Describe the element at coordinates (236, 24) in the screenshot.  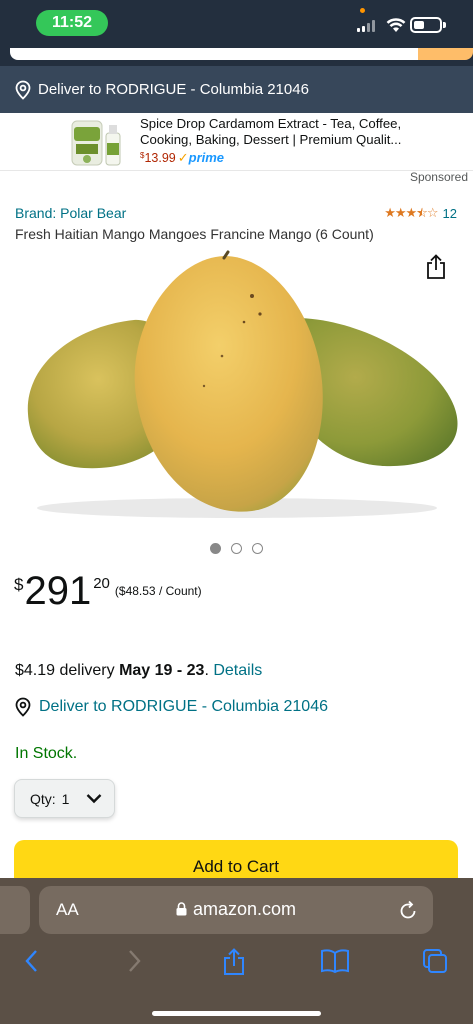
I see `status-bar: 11:52` at that location.